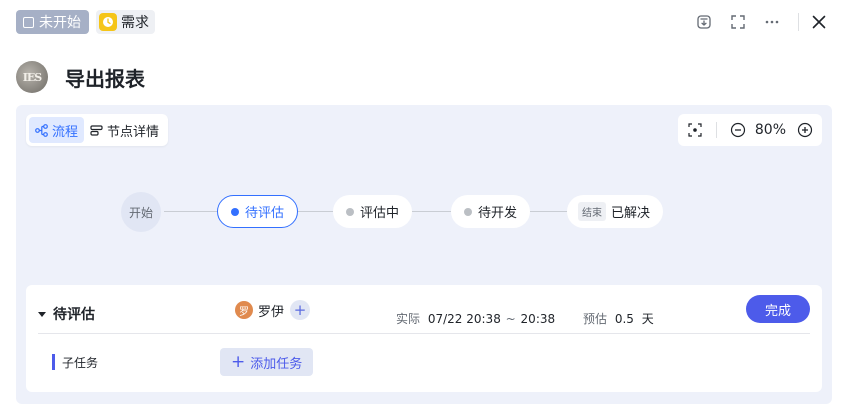 This screenshot has width=843, height=418. I want to click on add-assignee-button: +, so click(300, 310).